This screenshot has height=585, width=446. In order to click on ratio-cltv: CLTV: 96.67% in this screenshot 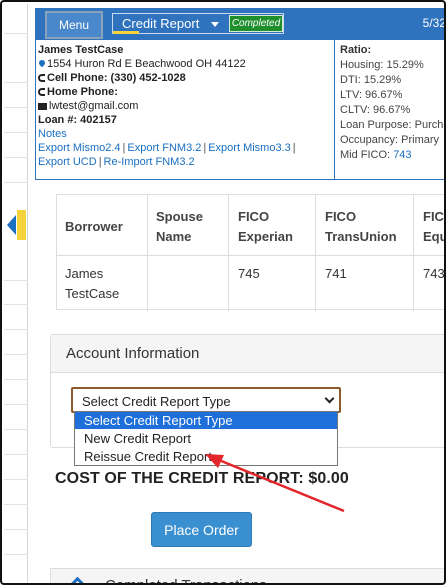, I will do `click(375, 110)`.